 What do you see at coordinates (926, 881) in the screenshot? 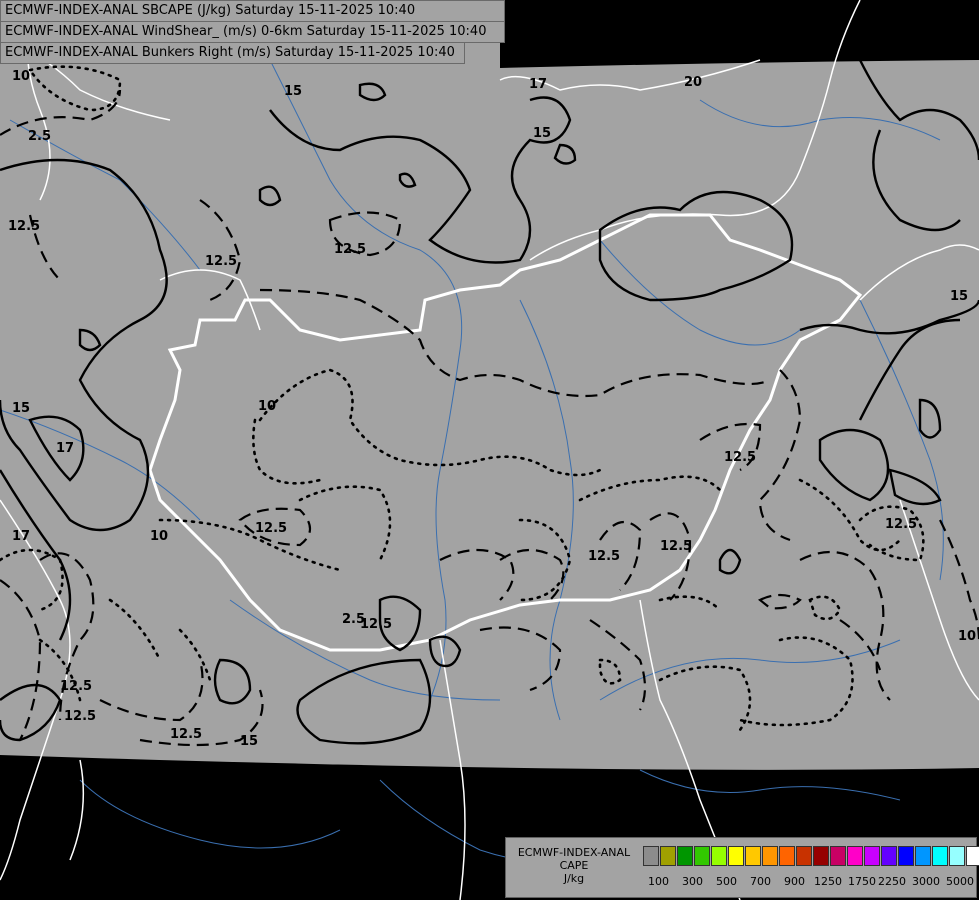
I see `legend-tick: 3000` at bounding box center [926, 881].